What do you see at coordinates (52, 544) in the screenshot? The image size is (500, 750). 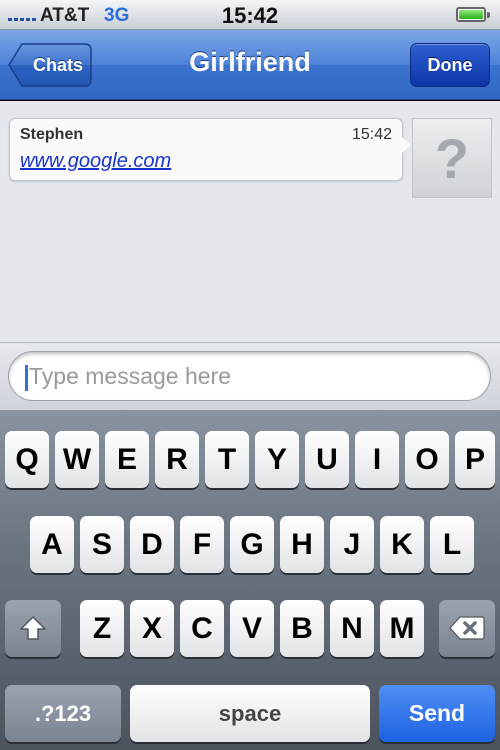 I see `key-a: A` at bounding box center [52, 544].